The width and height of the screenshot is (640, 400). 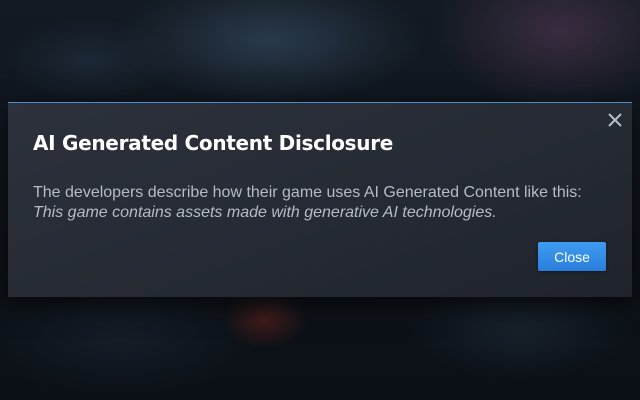 I want to click on dialog-title: AI Generated Content Disclosure, so click(x=213, y=143).